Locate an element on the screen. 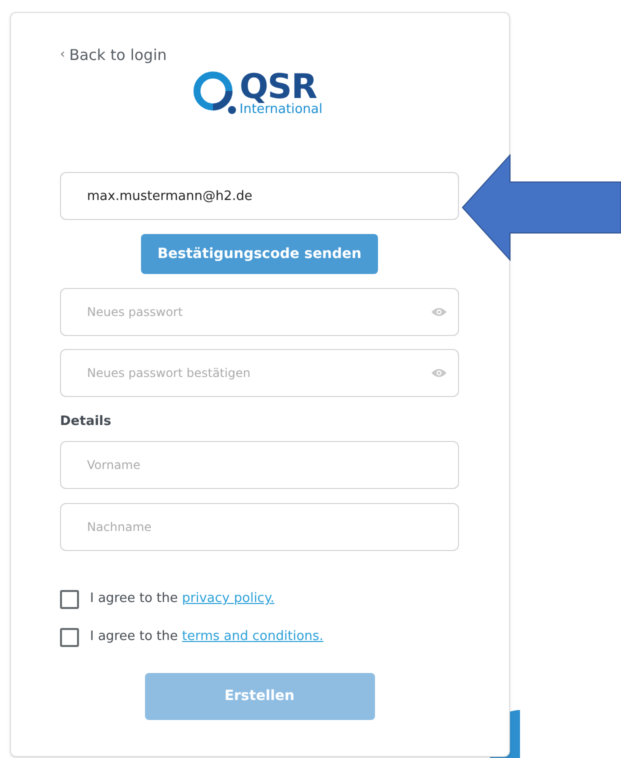 The image size is (621, 758). email-field: max.mustermann@h2.de is located at coordinates (259, 196).